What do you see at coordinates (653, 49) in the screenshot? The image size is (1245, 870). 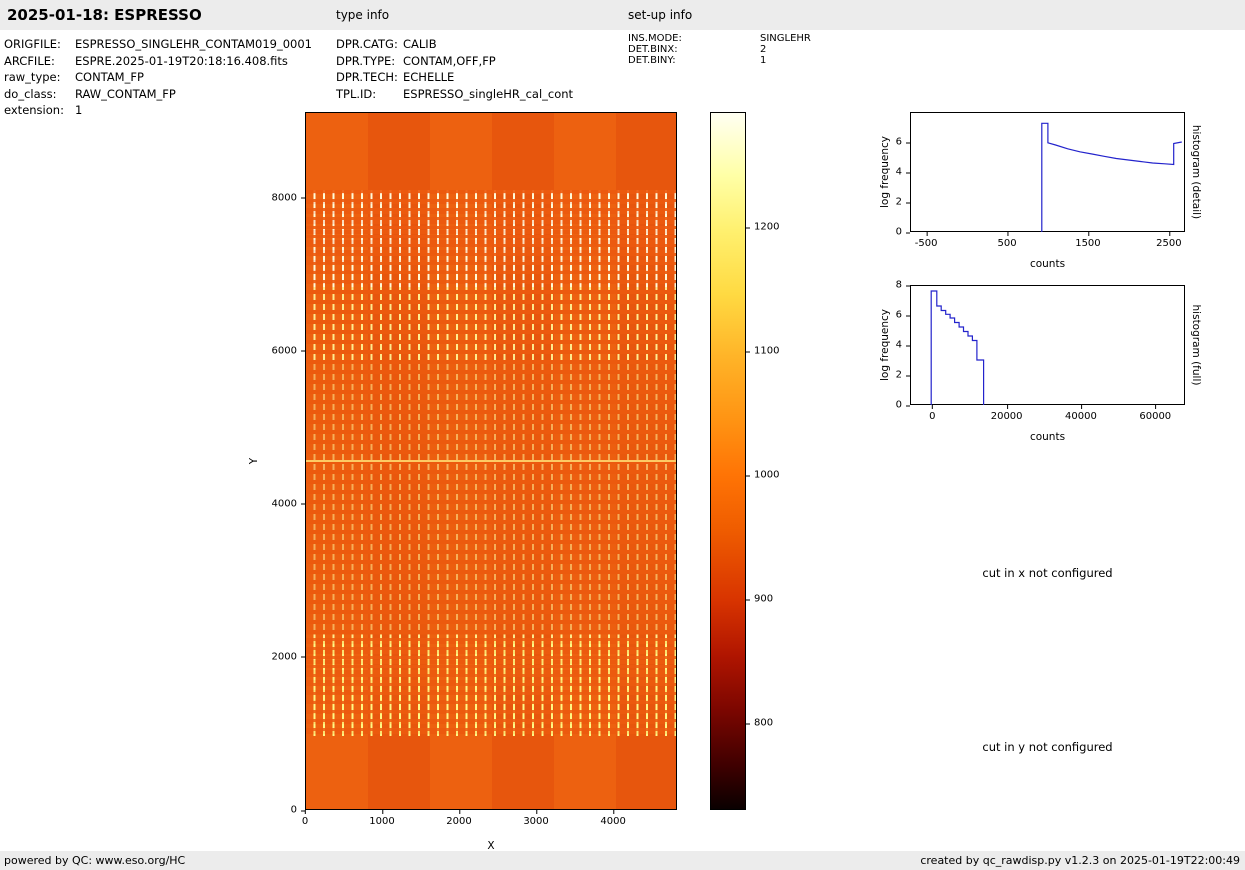 I see `metadata-label: DET.BINX:` at bounding box center [653, 49].